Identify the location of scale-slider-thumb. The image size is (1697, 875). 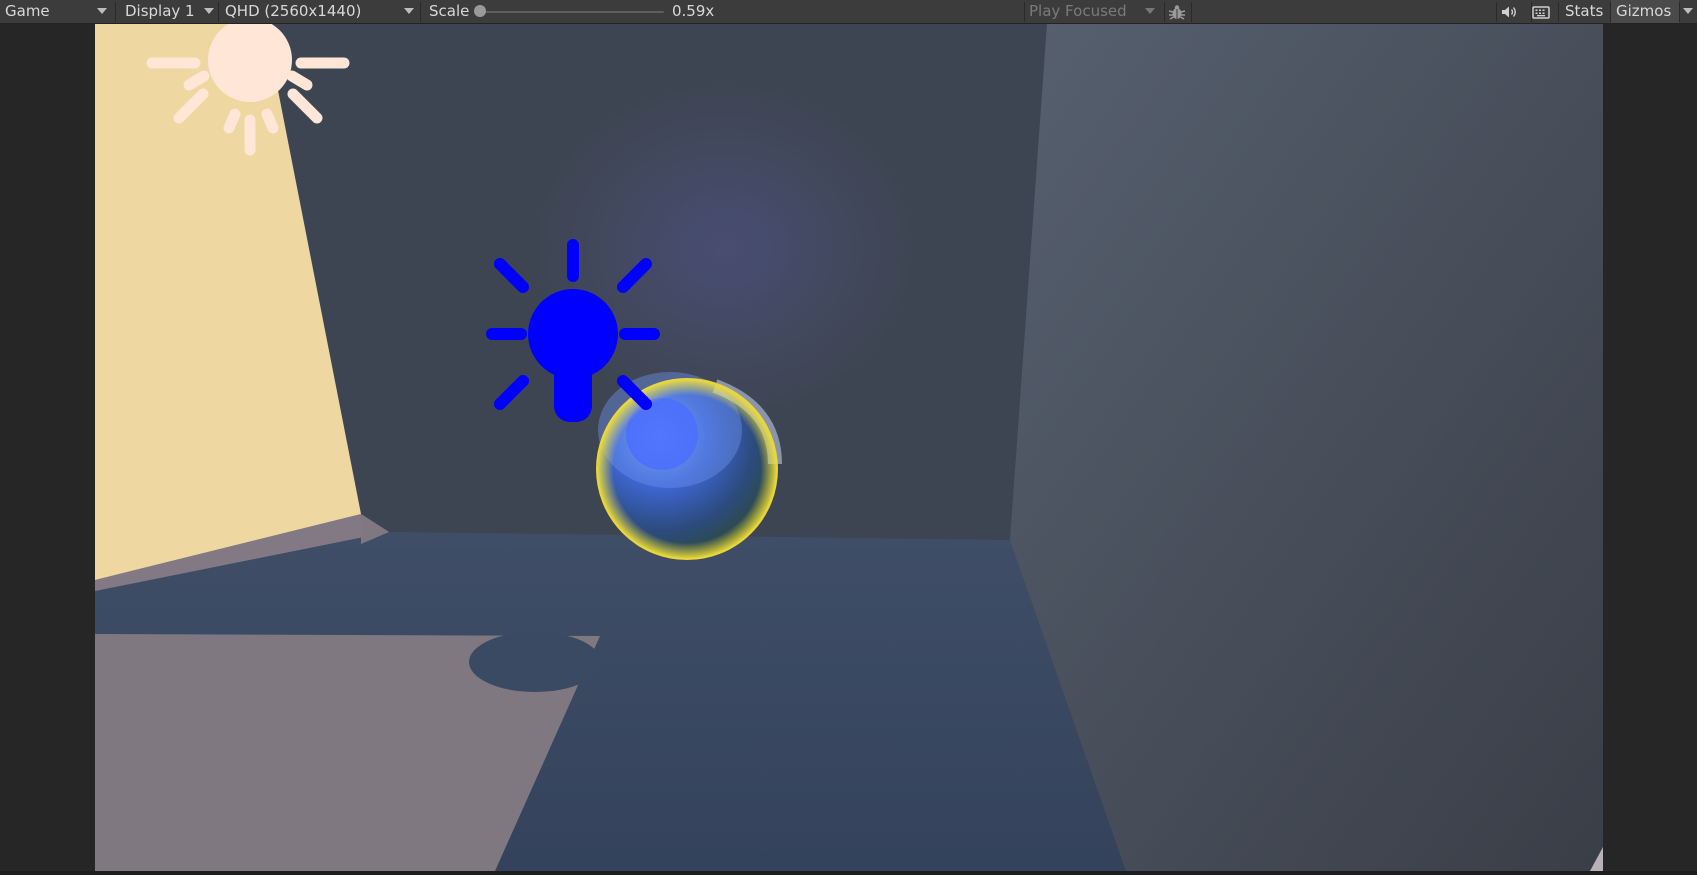
(480, 11).